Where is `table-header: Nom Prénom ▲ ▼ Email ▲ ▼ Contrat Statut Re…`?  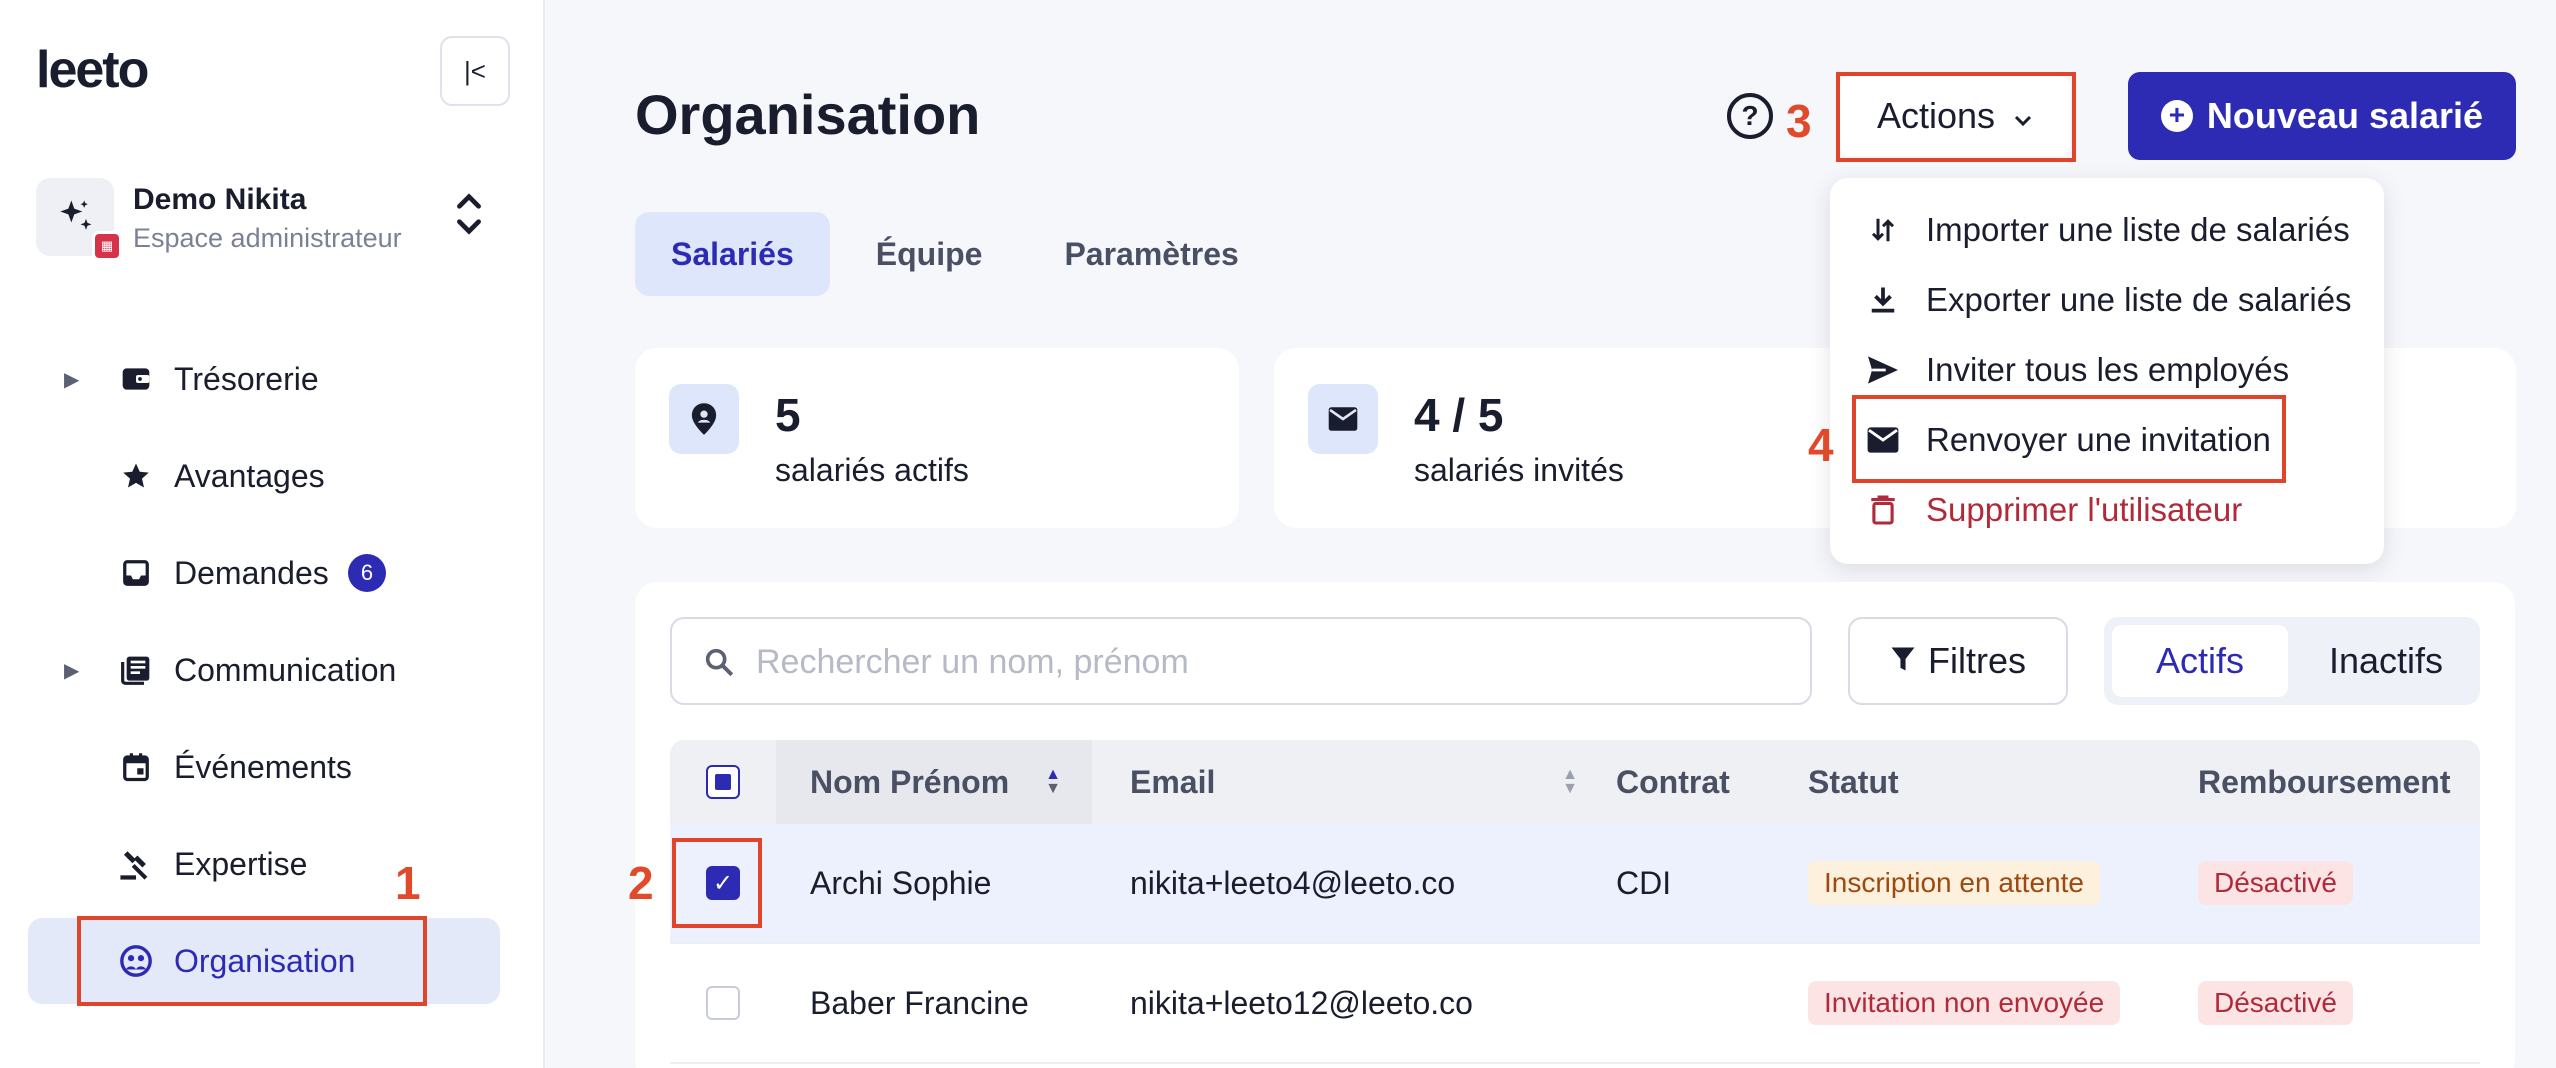
table-header: Nom Prénom ▲ ▼ Email ▲ ▼ Contrat Statut Re… is located at coordinates (1575, 782).